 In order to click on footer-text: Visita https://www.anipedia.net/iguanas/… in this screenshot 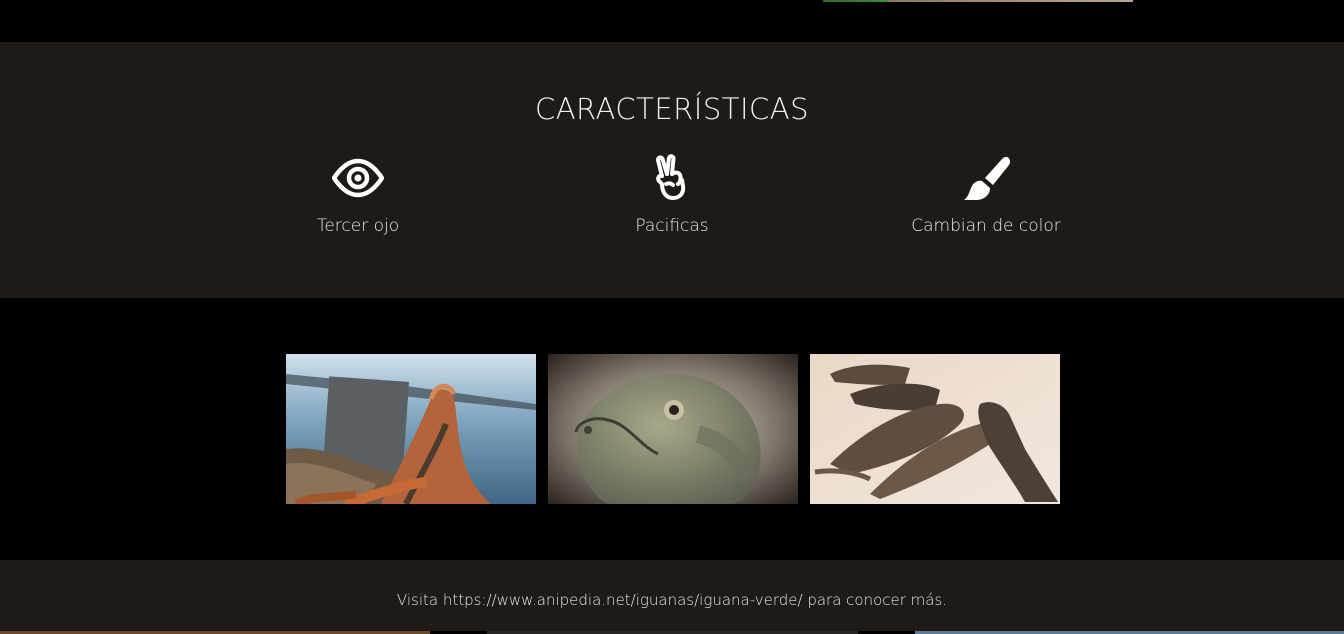, I will do `click(672, 600)`.